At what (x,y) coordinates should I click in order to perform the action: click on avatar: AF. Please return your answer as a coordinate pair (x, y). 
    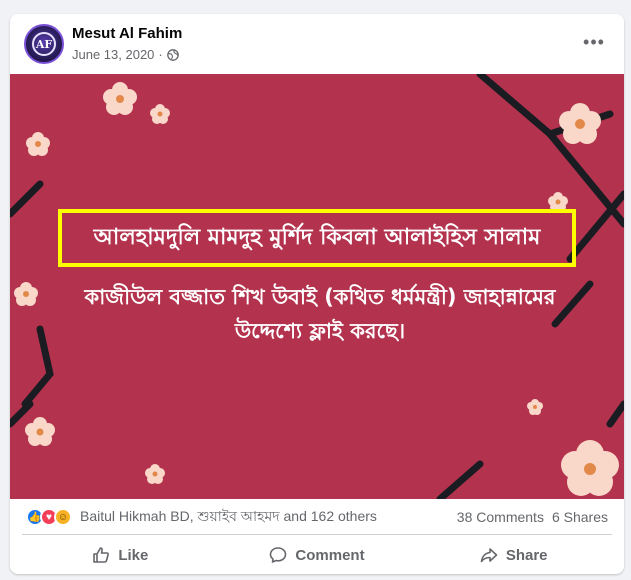
    Looking at the image, I should click on (44, 44).